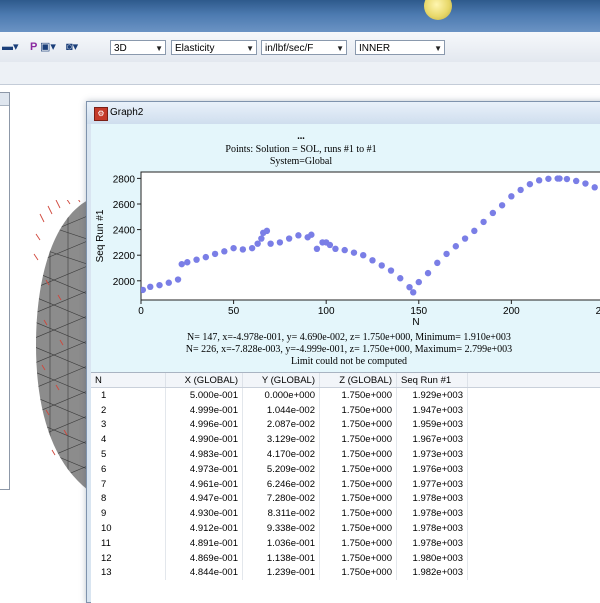 The image size is (600, 603). What do you see at coordinates (10, 47) in the screenshot?
I see `folder-icon: ▬▾` at bounding box center [10, 47].